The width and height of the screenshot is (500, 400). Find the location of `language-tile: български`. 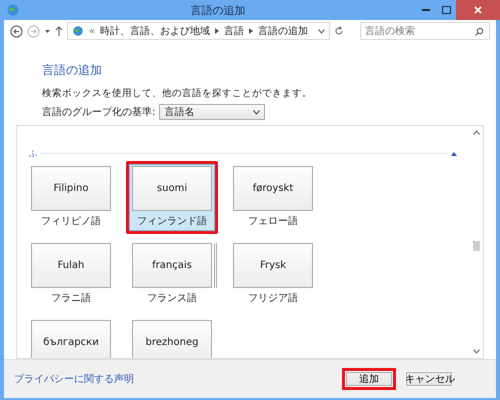

language-tile: български is located at coordinates (71, 336).